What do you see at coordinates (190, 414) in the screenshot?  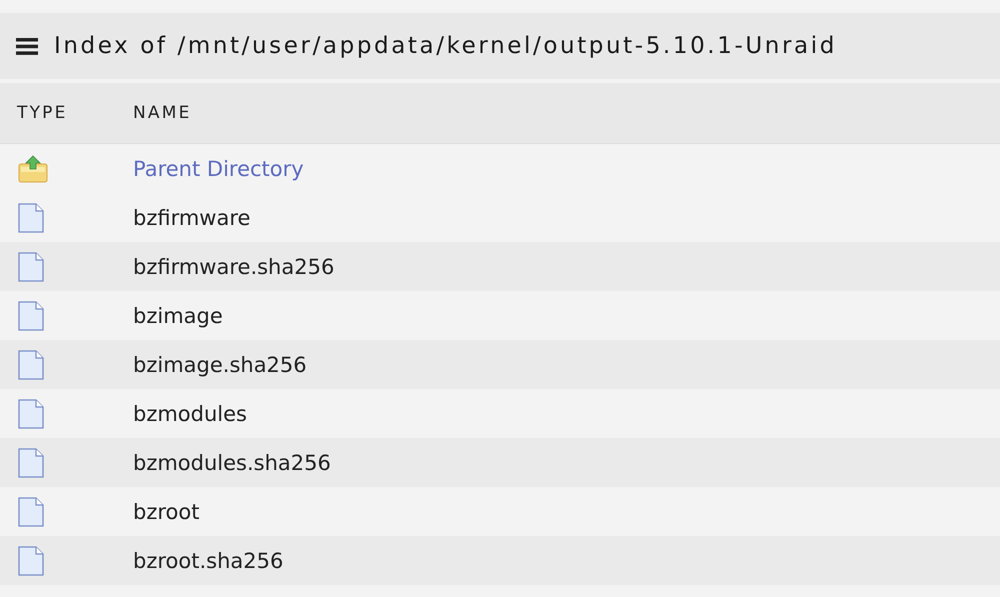 I see `file-name: bzmodules` at bounding box center [190, 414].